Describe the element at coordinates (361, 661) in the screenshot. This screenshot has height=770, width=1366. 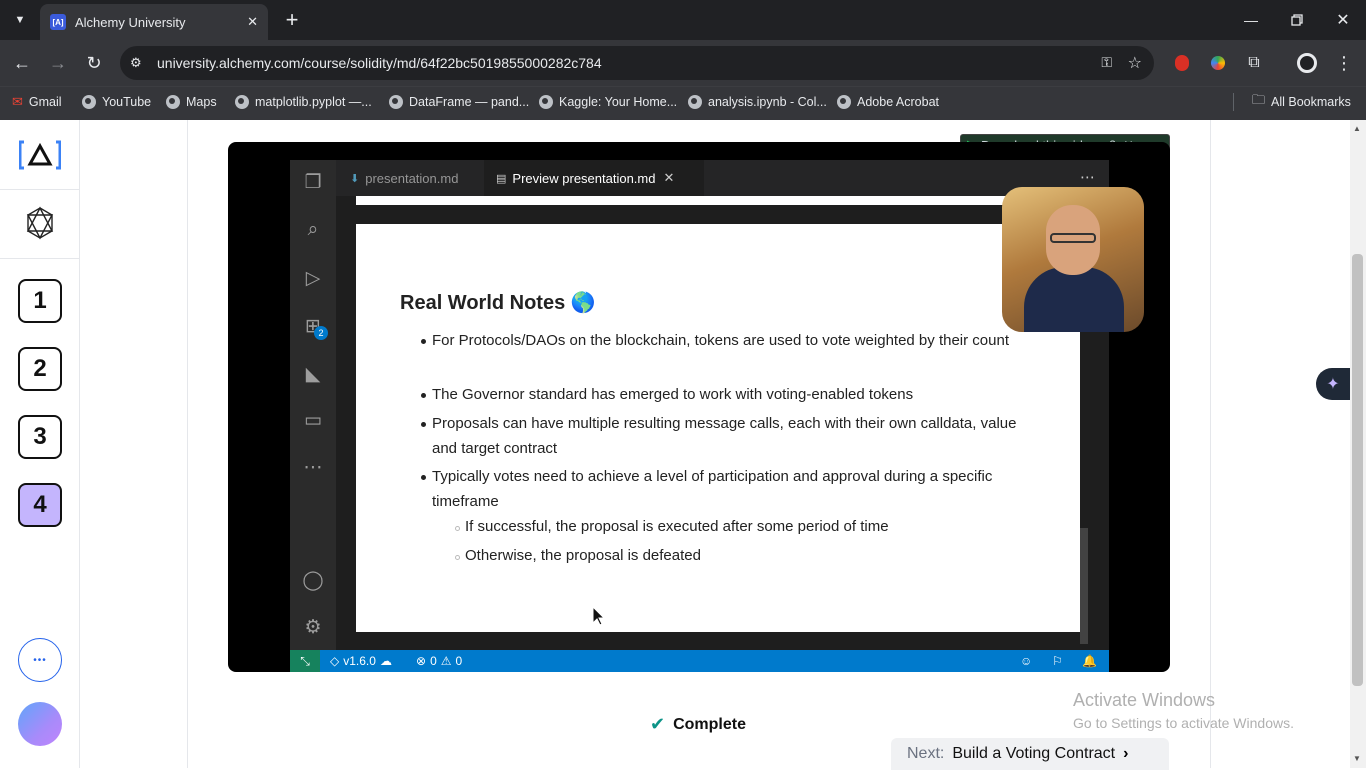
I see `version-status: ◇ v1.6.0 ☁` at that location.